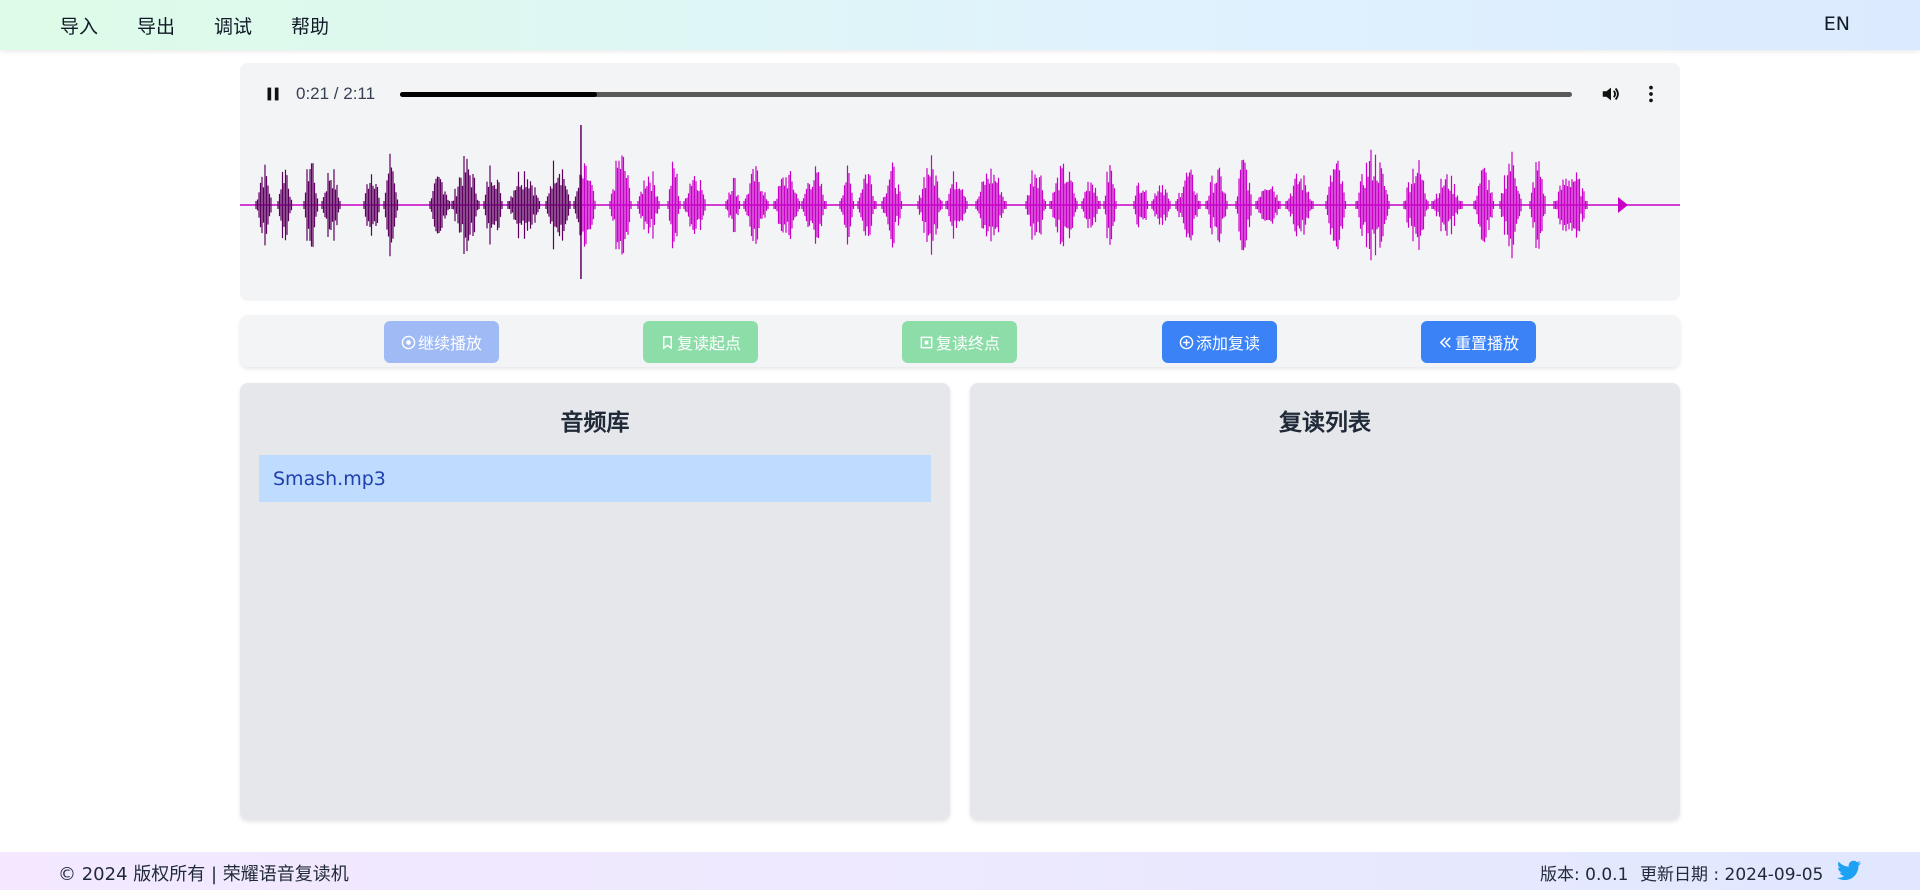  I want to click on audio-controls-bar: 0:21 / 2:11, so click(960, 94).